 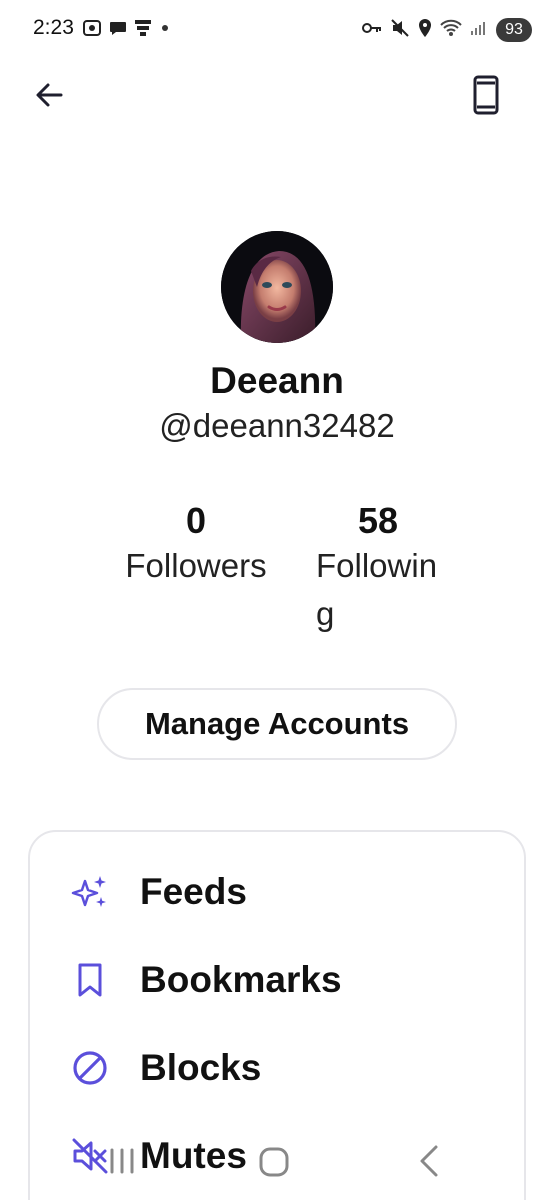 I want to click on arrow-left-icon, so click(x=49, y=97).